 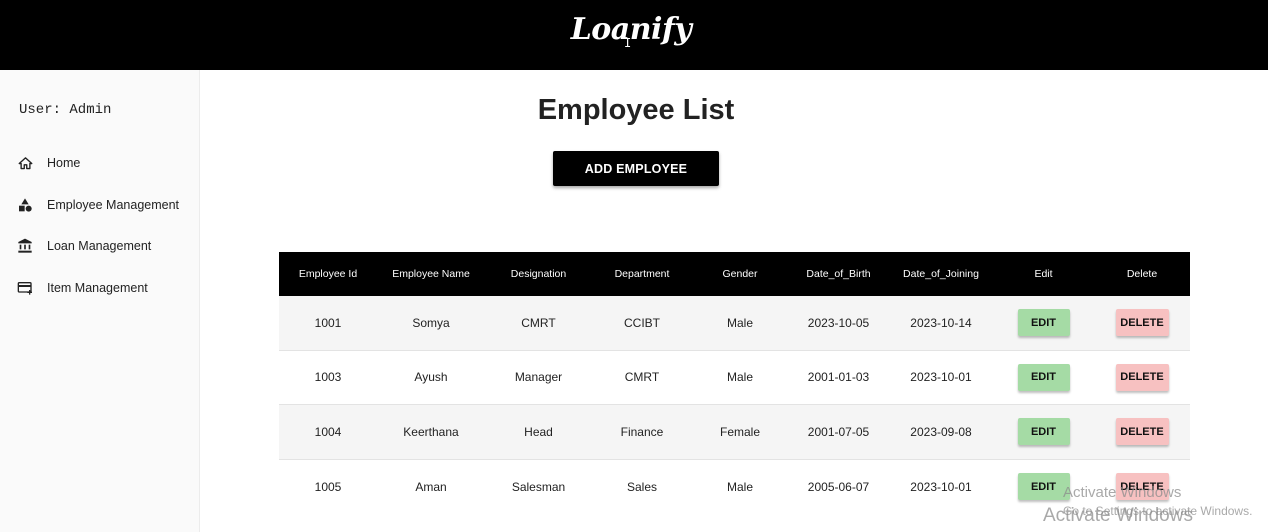 What do you see at coordinates (740, 274) in the screenshot?
I see `column-header: Gender` at bounding box center [740, 274].